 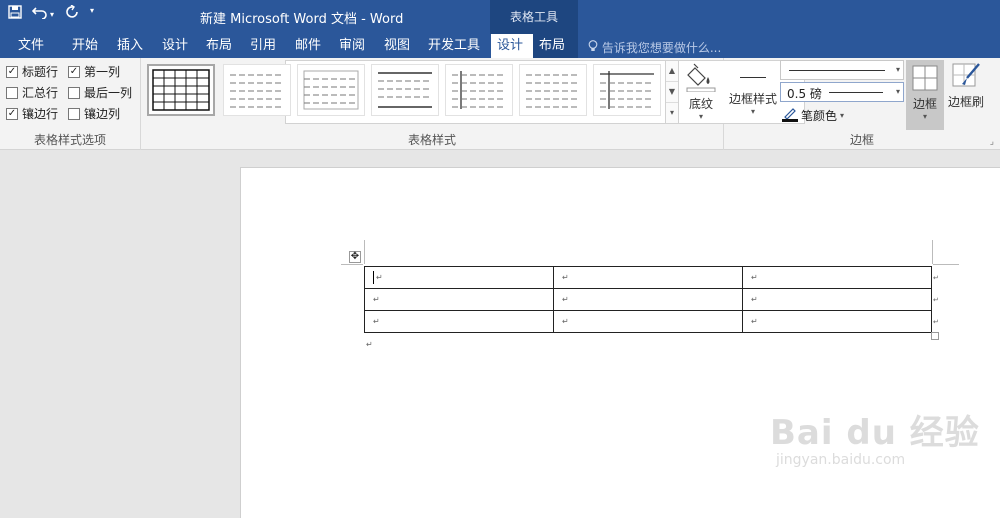 What do you see at coordinates (39, 14) in the screenshot?
I see `undo-icon` at bounding box center [39, 14].